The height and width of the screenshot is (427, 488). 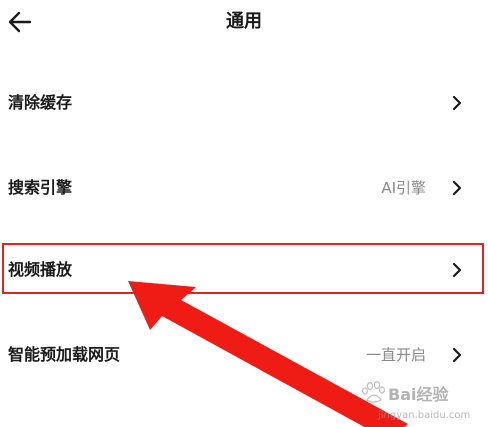 I want to click on settings-item-label: 智能预加载网页, so click(x=64, y=354).